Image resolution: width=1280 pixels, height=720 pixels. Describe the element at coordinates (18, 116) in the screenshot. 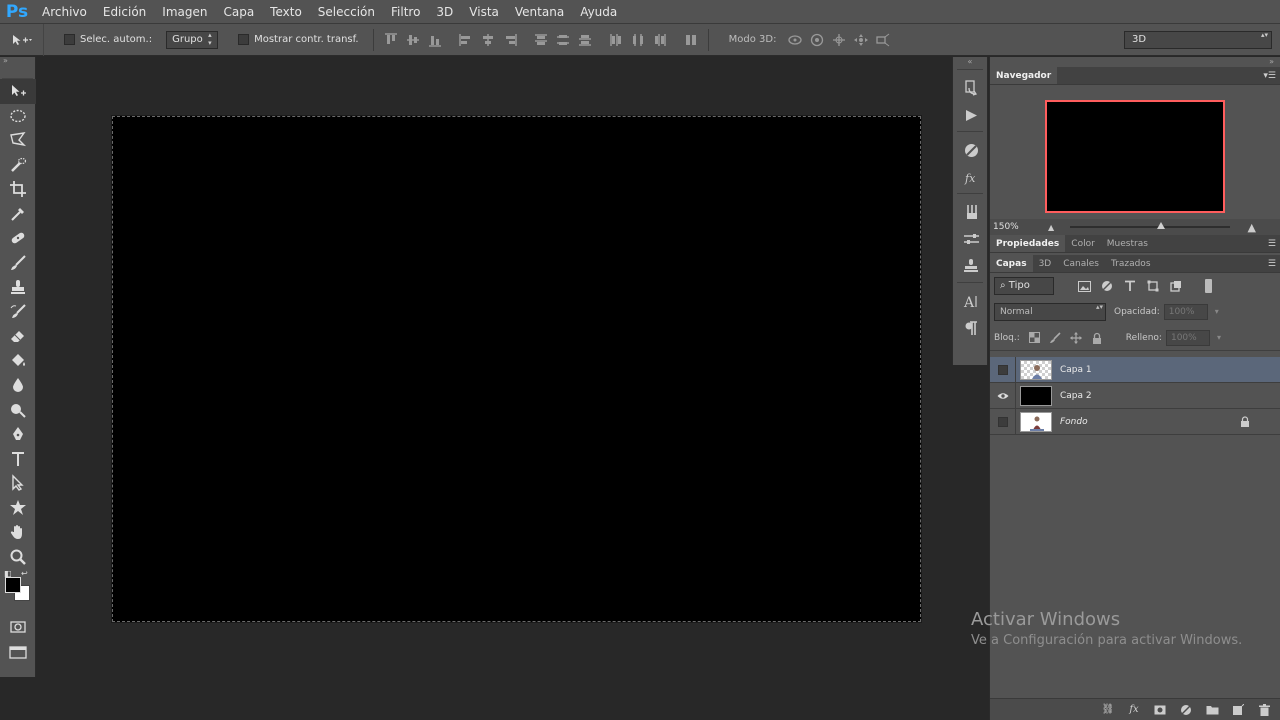

I see `marquee-tool` at that location.